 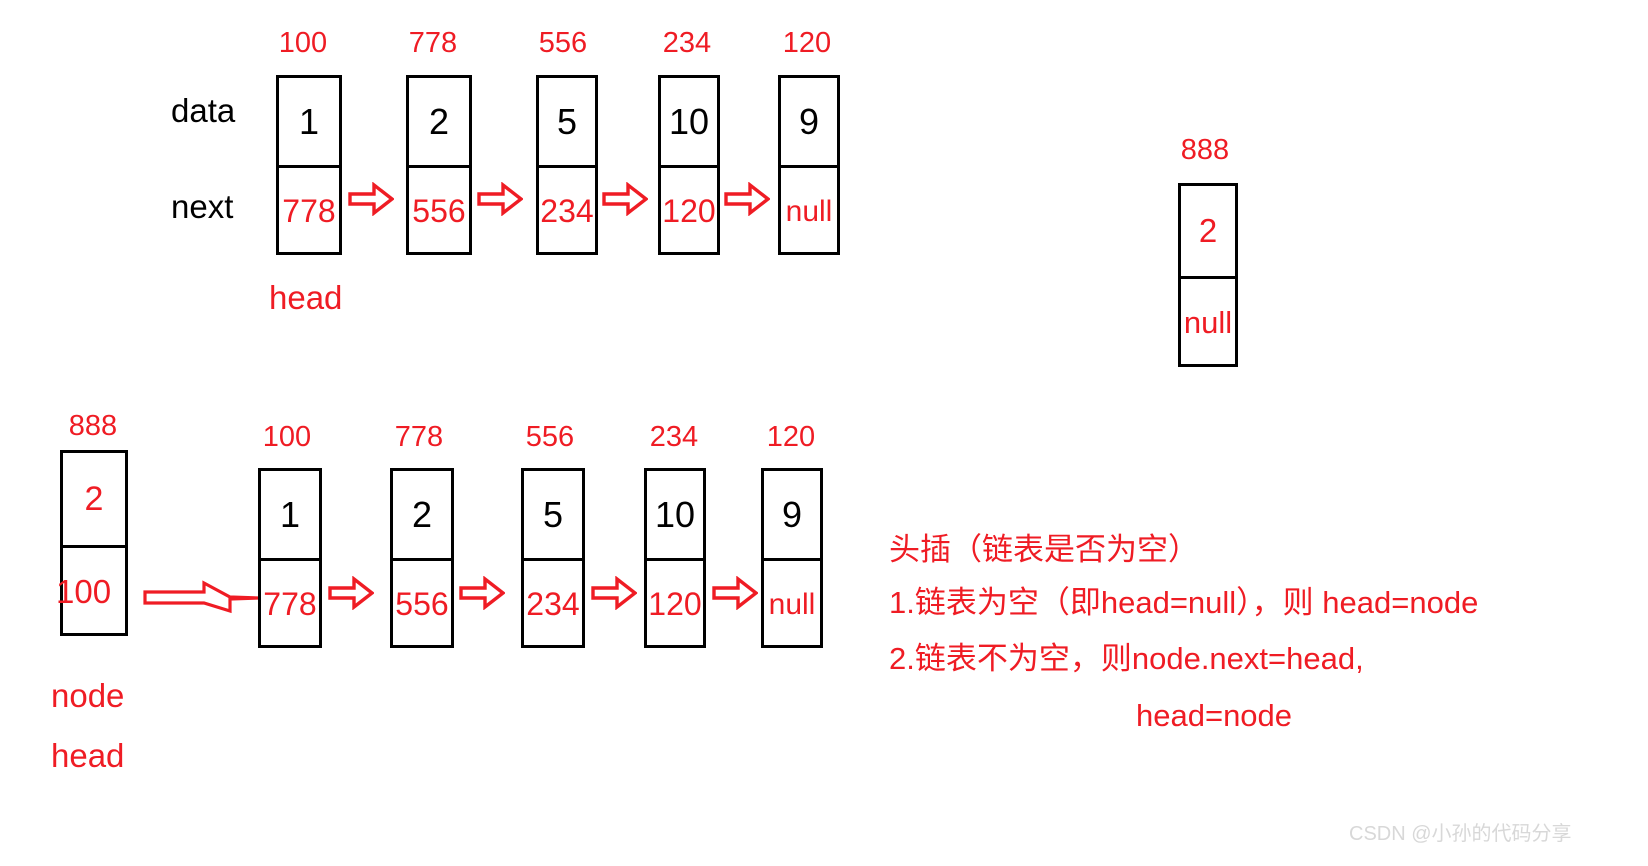 I want to click on new-node-next-cell: null, so click(x=1208, y=322).